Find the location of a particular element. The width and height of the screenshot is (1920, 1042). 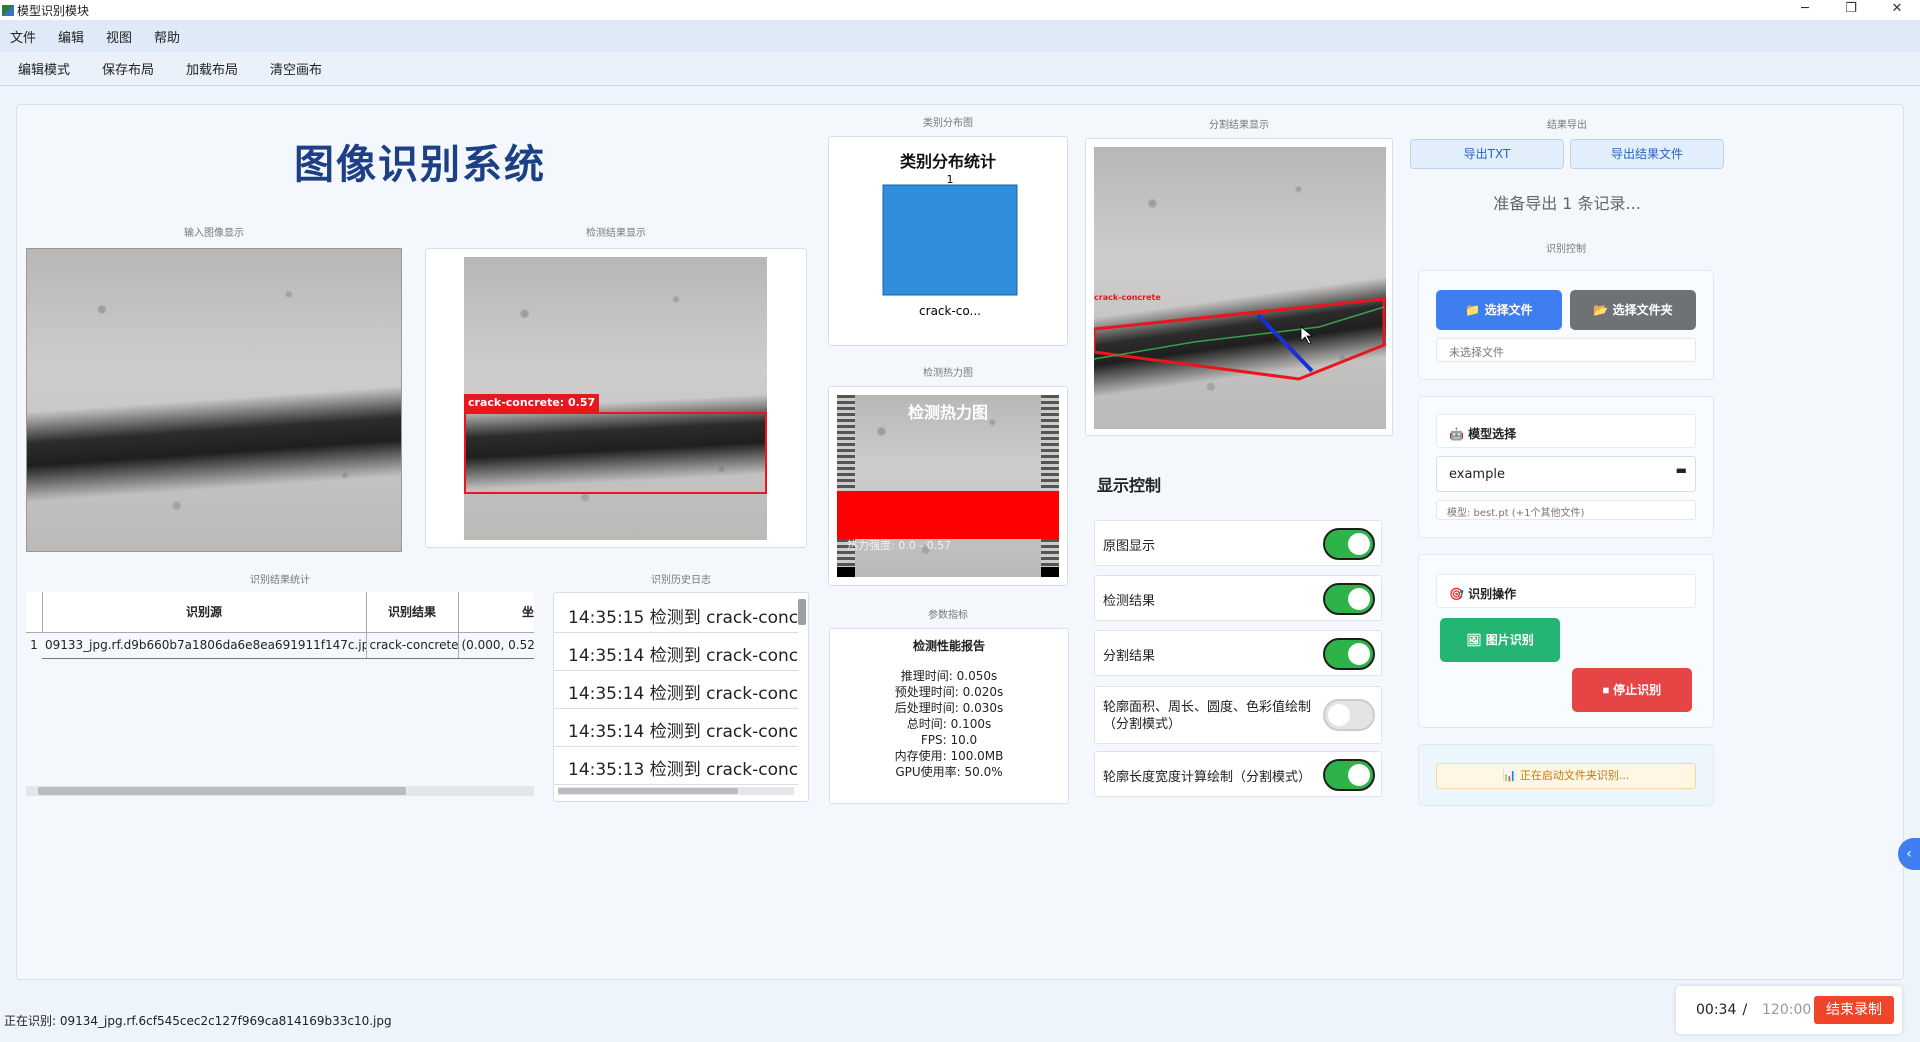

heatmap-label: 检测热力图 is located at coordinates (948, 373).